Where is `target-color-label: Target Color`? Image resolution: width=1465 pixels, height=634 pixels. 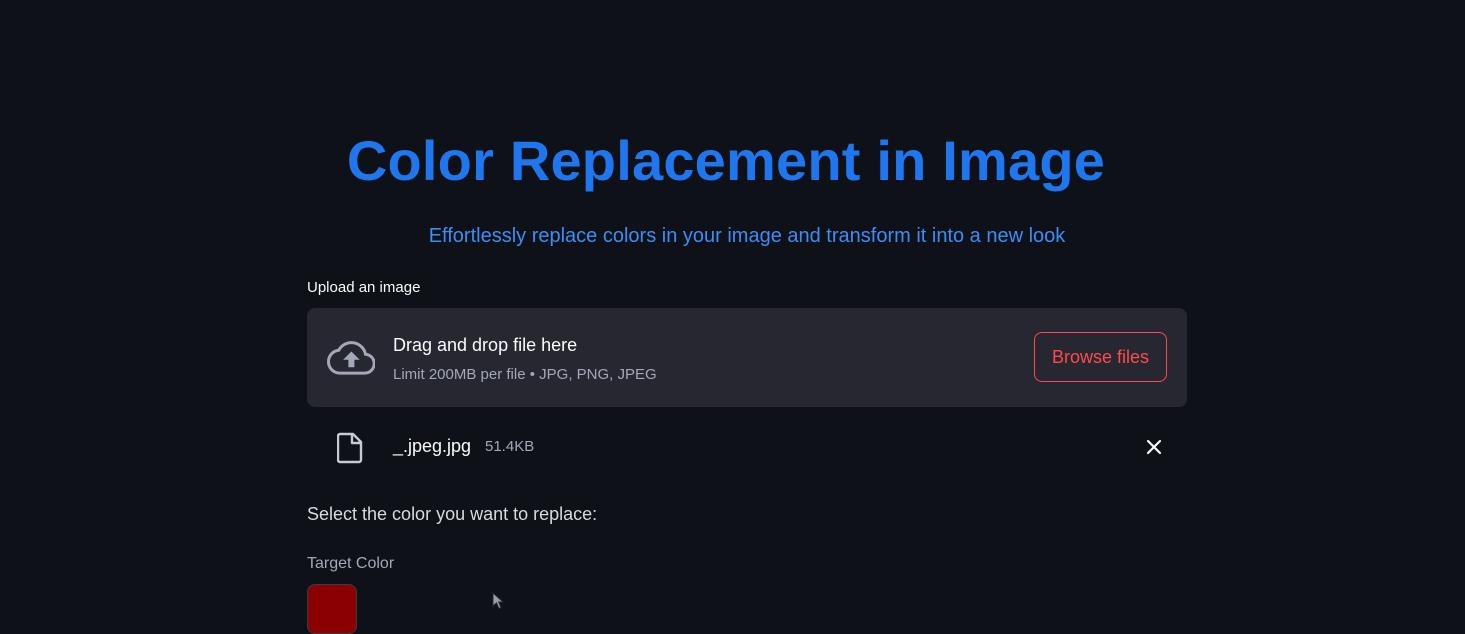
target-color-label: Target Color is located at coordinates (351, 563).